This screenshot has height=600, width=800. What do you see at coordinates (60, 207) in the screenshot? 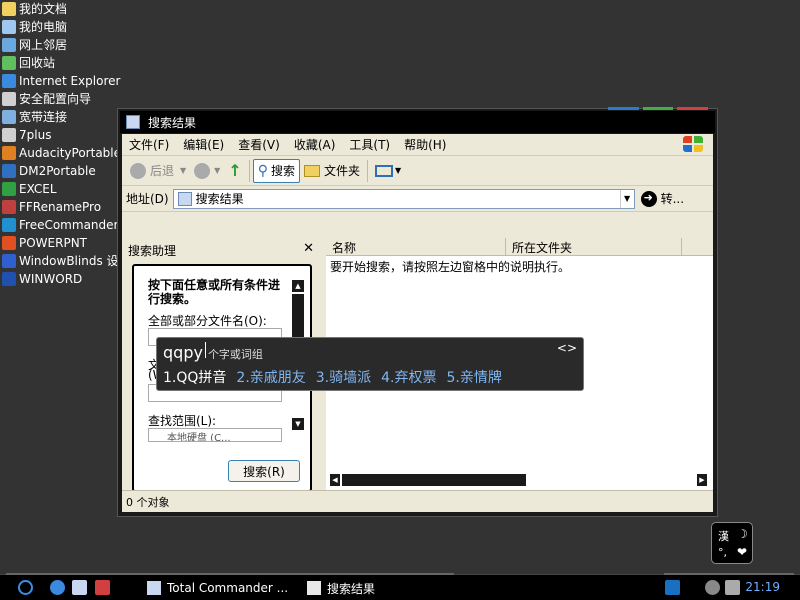
I see `desktop-icon-label: FFRenamePro` at bounding box center [60, 207].